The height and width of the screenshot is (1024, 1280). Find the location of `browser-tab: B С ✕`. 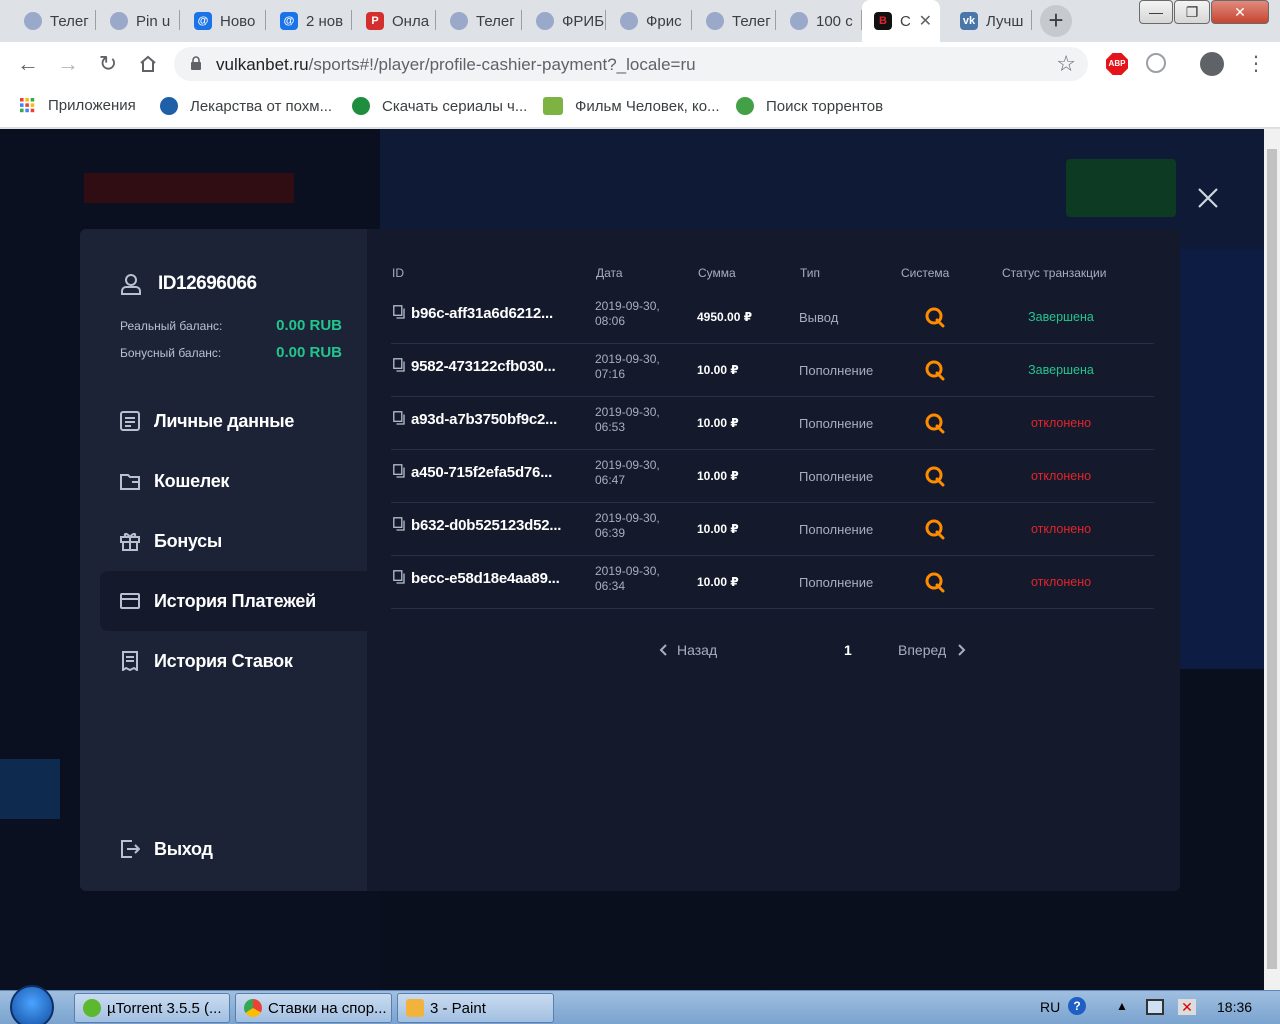

browser-tab: B С ✕ is located at coordinates (901, 21).